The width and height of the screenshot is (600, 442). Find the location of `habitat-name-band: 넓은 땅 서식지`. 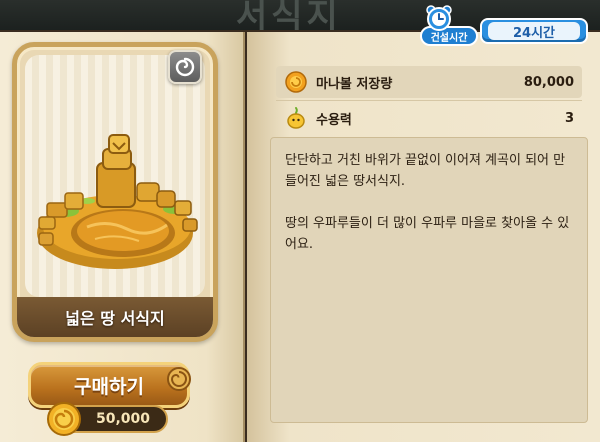

habitat-name-band: 넓은 땅 서식지 is located at coordinates (115, 317).